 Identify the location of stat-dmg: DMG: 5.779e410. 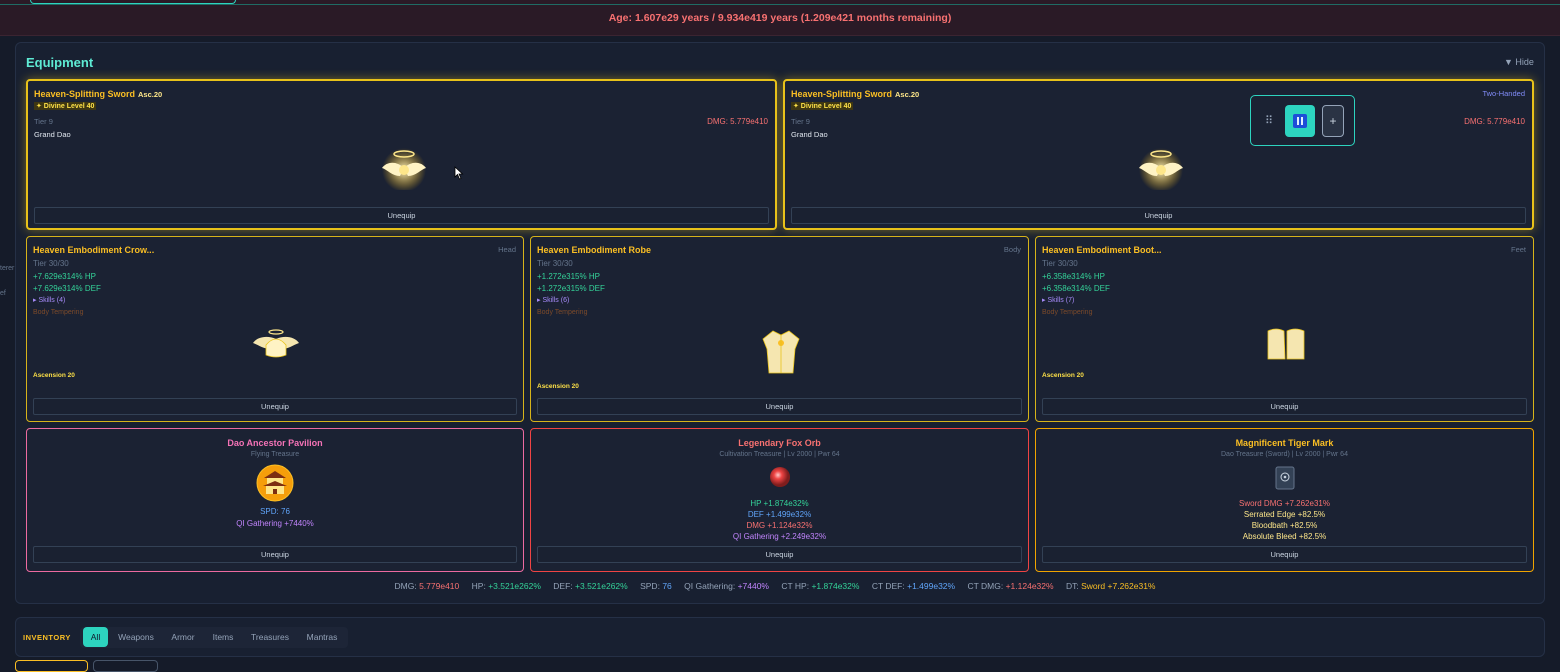
(427, 586).